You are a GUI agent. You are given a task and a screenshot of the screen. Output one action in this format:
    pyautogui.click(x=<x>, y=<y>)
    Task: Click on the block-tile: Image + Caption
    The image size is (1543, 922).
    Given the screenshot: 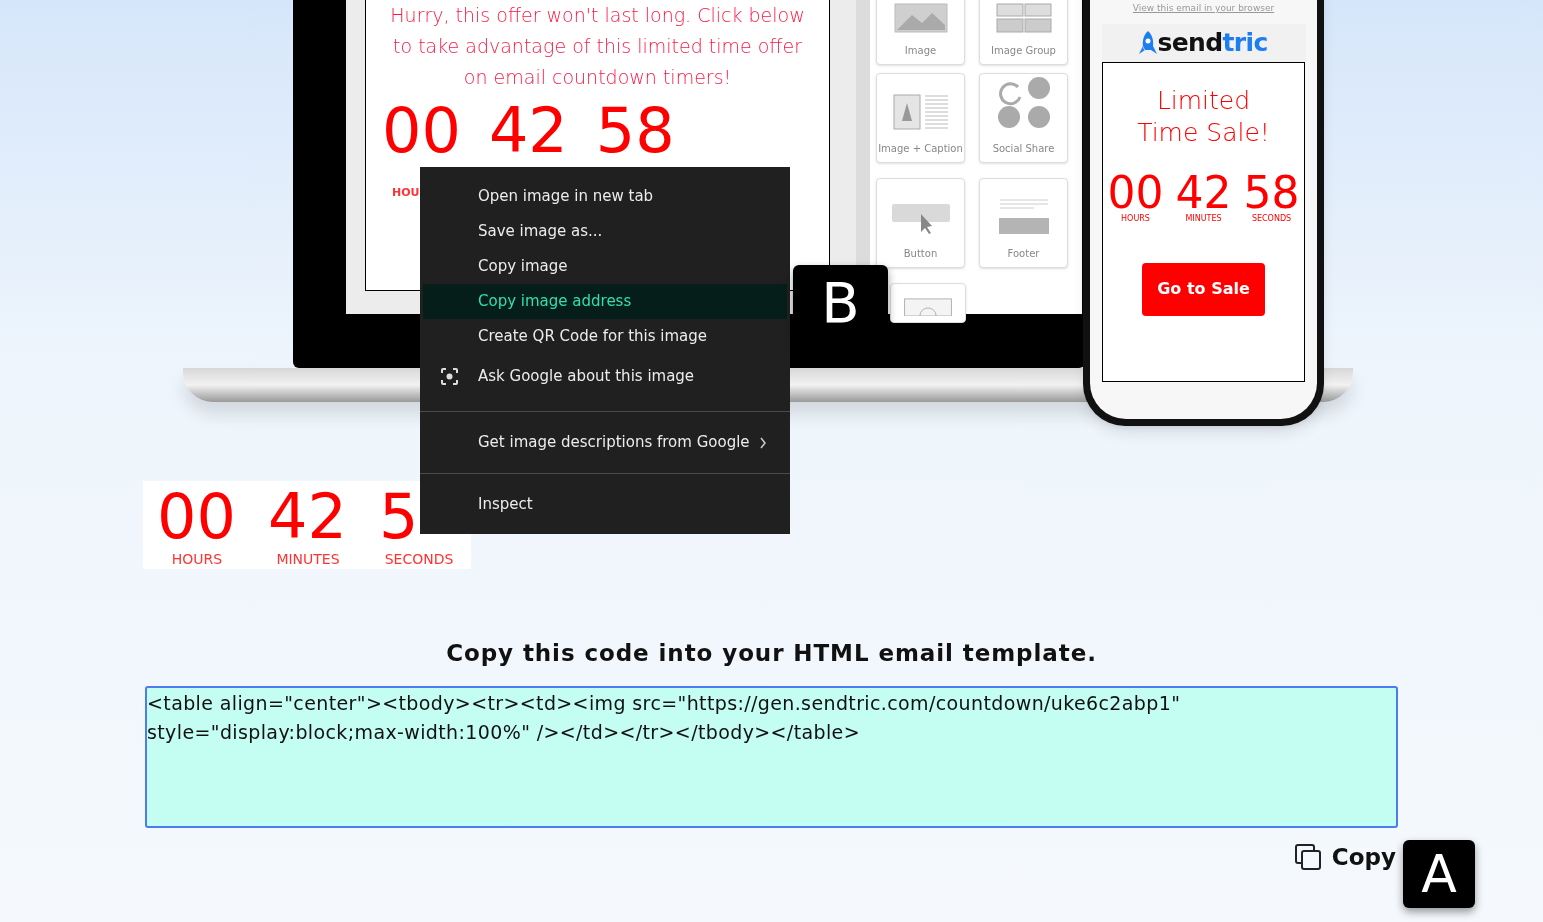 What is the action you would take?
    pyautogui.click(x=920, y=118)
    